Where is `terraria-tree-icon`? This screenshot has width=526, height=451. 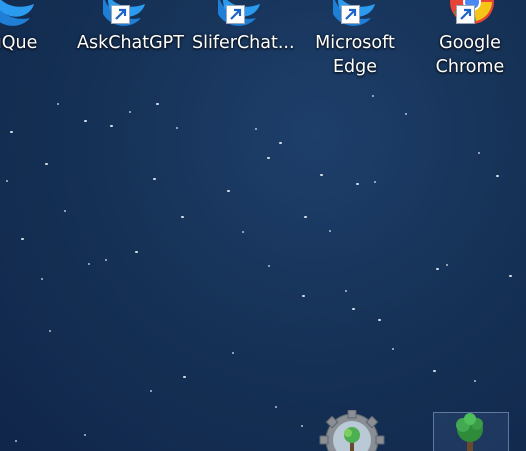
terraria-tree-icon is located at coordinates (471, 432).